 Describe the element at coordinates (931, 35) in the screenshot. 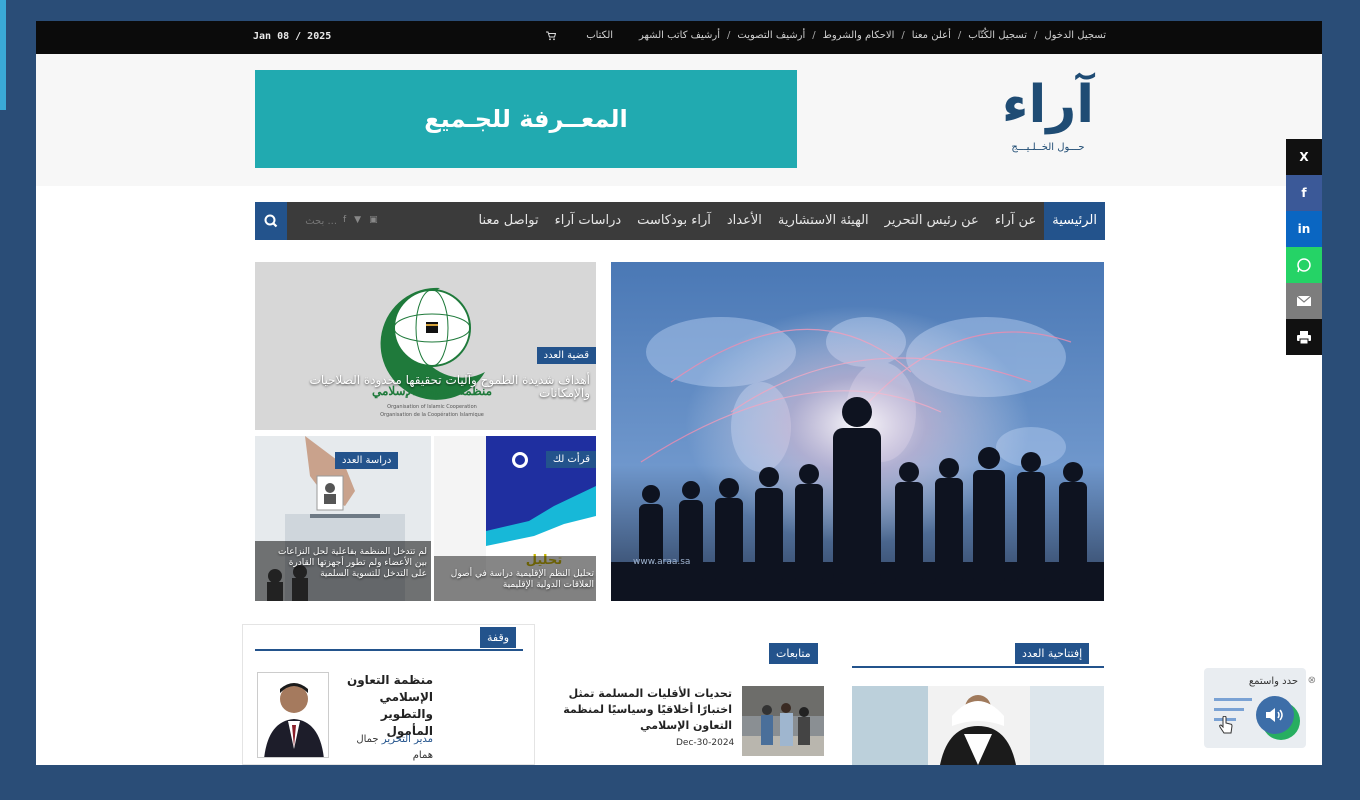

I see `advertise-link: أعلن معنا` at that location.